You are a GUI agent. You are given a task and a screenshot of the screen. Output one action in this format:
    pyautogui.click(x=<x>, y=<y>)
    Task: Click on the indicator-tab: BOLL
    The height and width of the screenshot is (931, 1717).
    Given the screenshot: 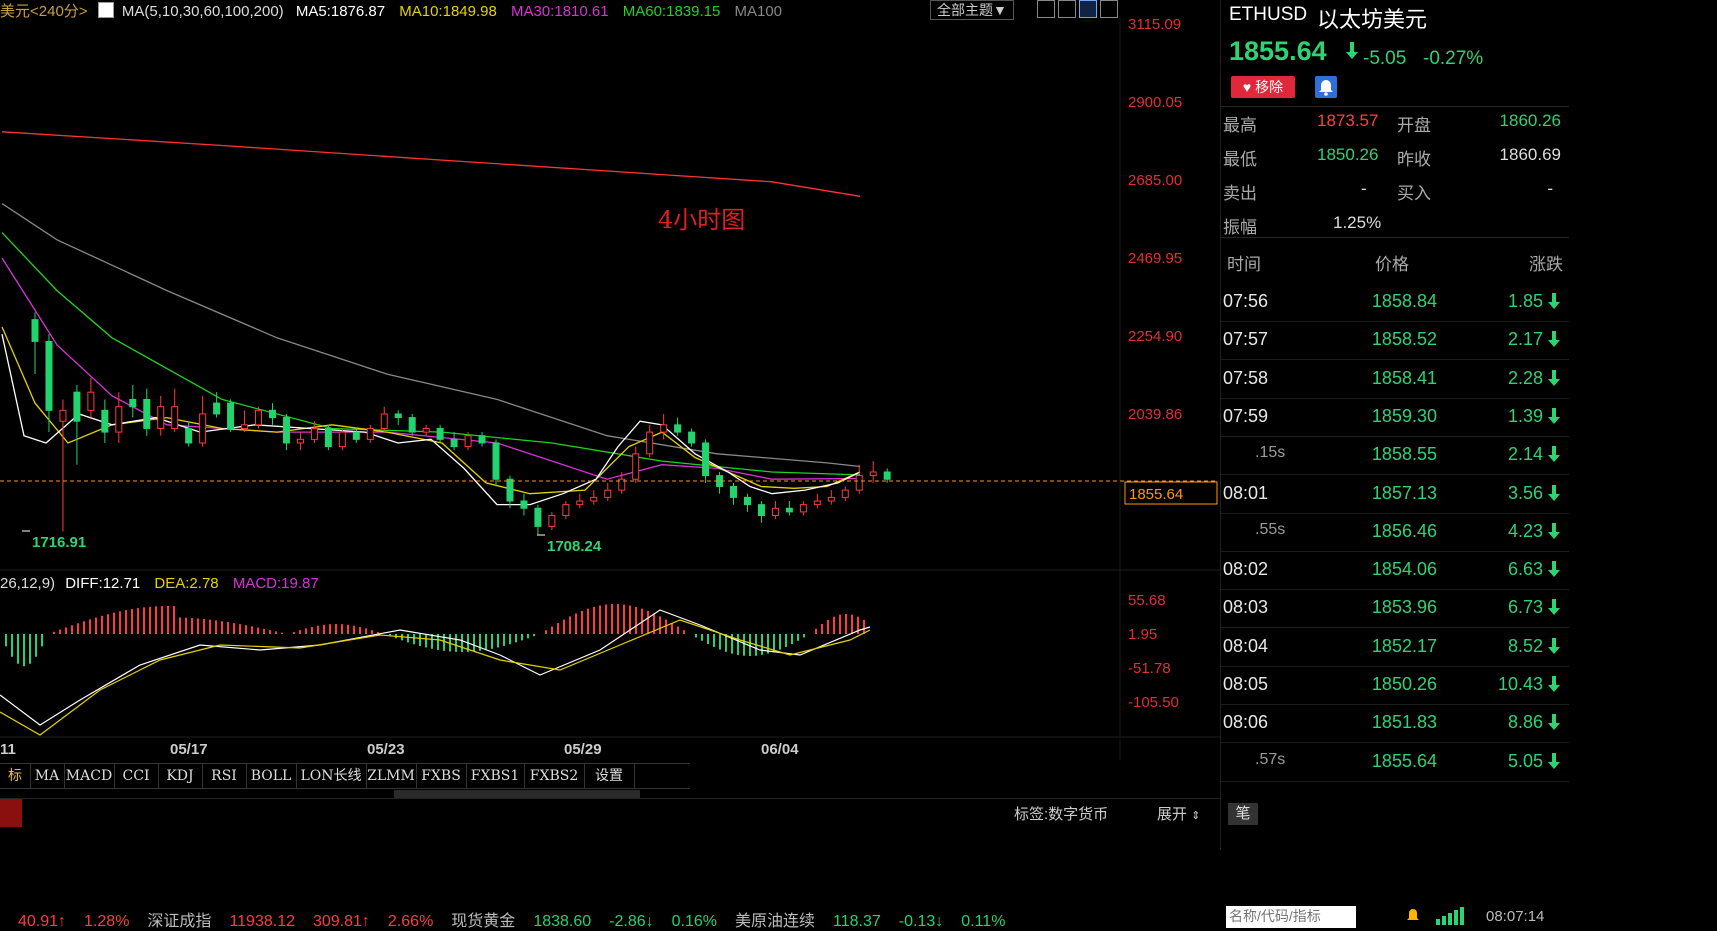 What is the action you would take?
    pyautogui.click(x=271, y=776)
    